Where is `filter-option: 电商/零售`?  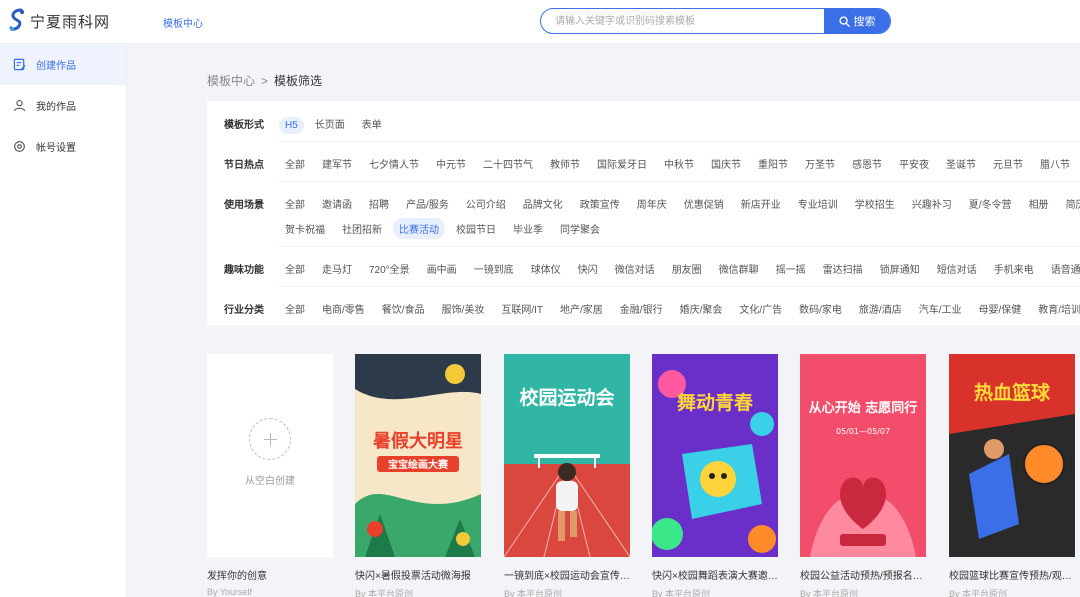
filter-option: 电商/零售 is located at coordinates (343, 308).